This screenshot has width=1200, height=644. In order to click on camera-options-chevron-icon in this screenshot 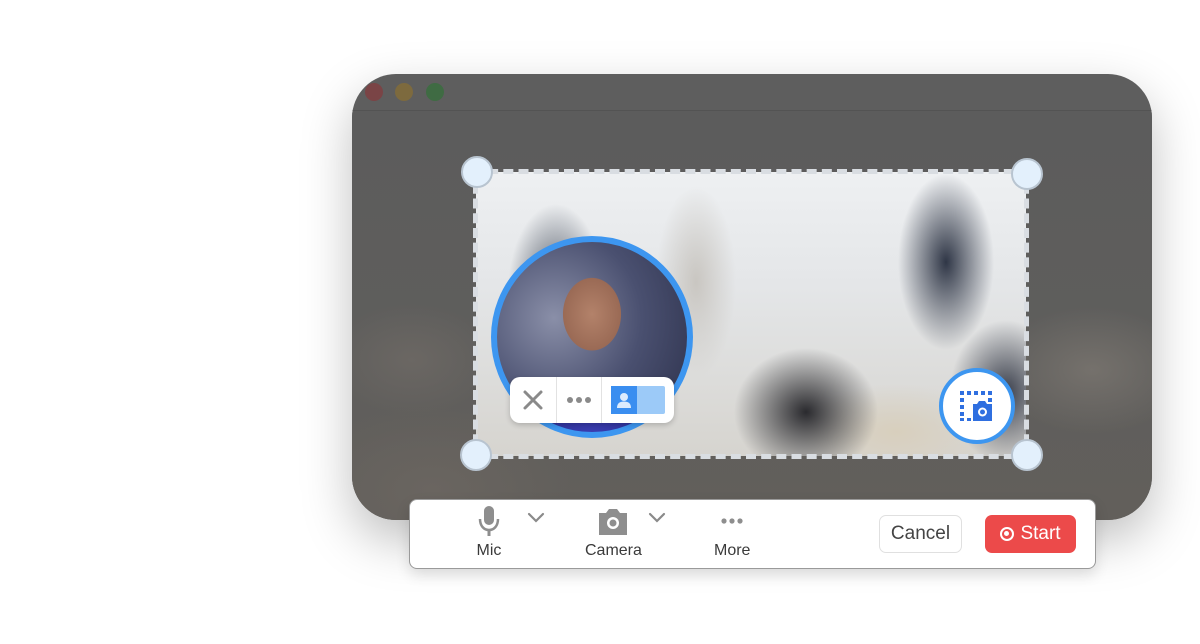, I will do `click(657, 518)`.